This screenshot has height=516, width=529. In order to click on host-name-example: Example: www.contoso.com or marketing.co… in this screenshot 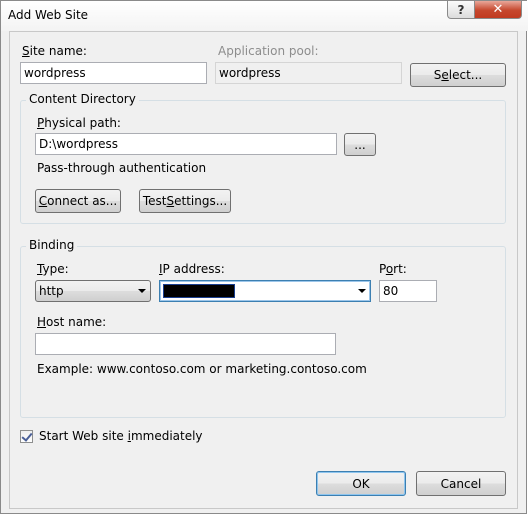, I will do `click(202, 369)`.